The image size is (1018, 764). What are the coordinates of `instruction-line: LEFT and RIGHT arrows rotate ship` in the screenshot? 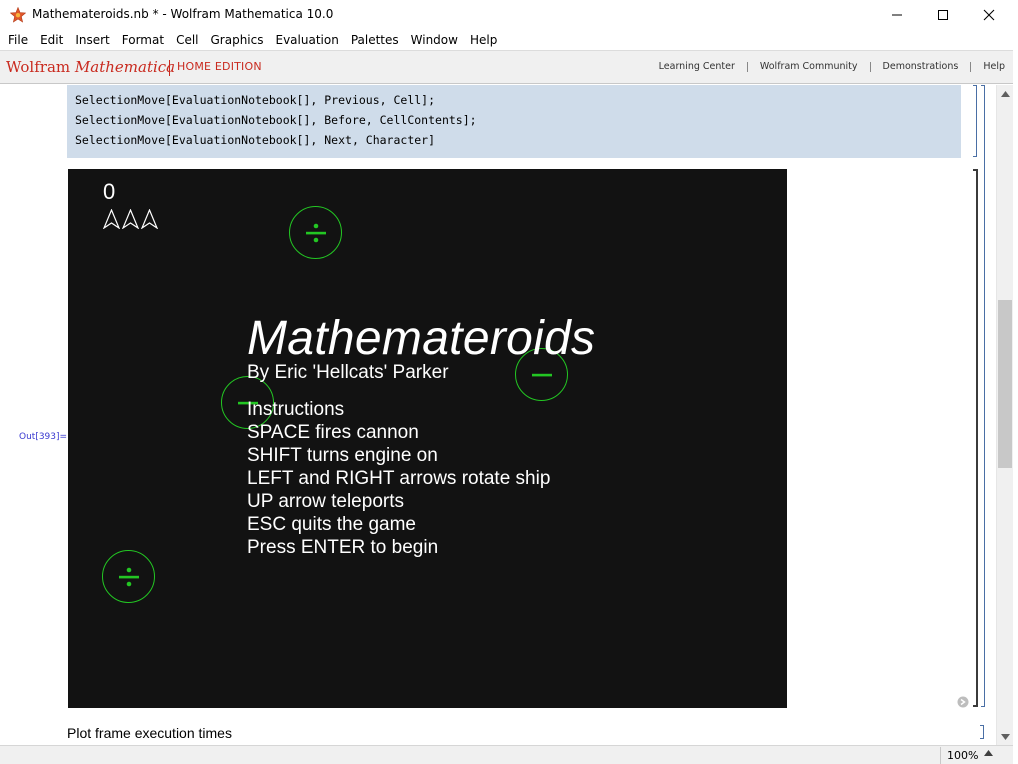 It's located at (399, 478).